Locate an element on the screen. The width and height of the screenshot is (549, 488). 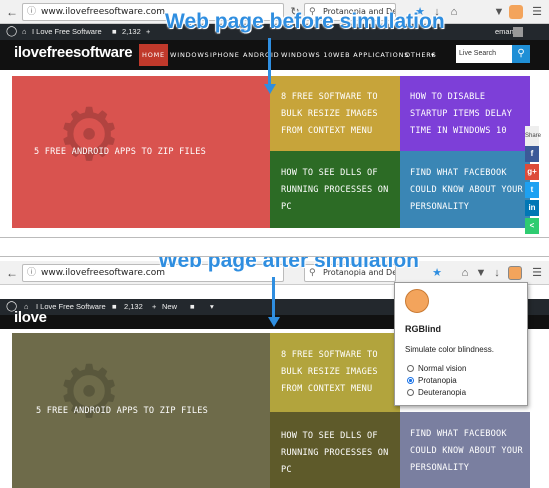
before-caption: Web page before simulation is located at coordinates (305, 21).